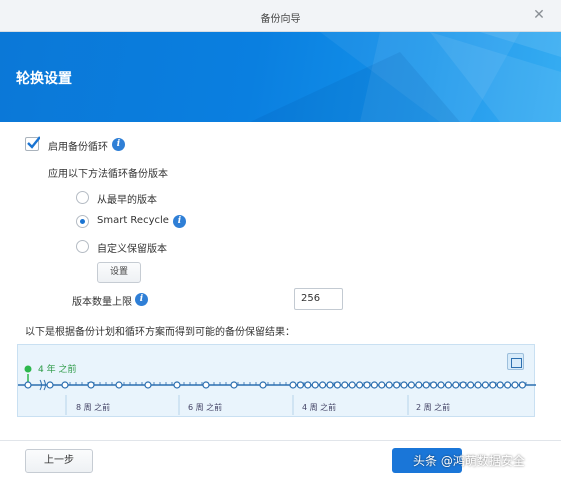  Describe the element at coordinates (405, 77) in the screenshot. I see `banner-decoration` at that location.